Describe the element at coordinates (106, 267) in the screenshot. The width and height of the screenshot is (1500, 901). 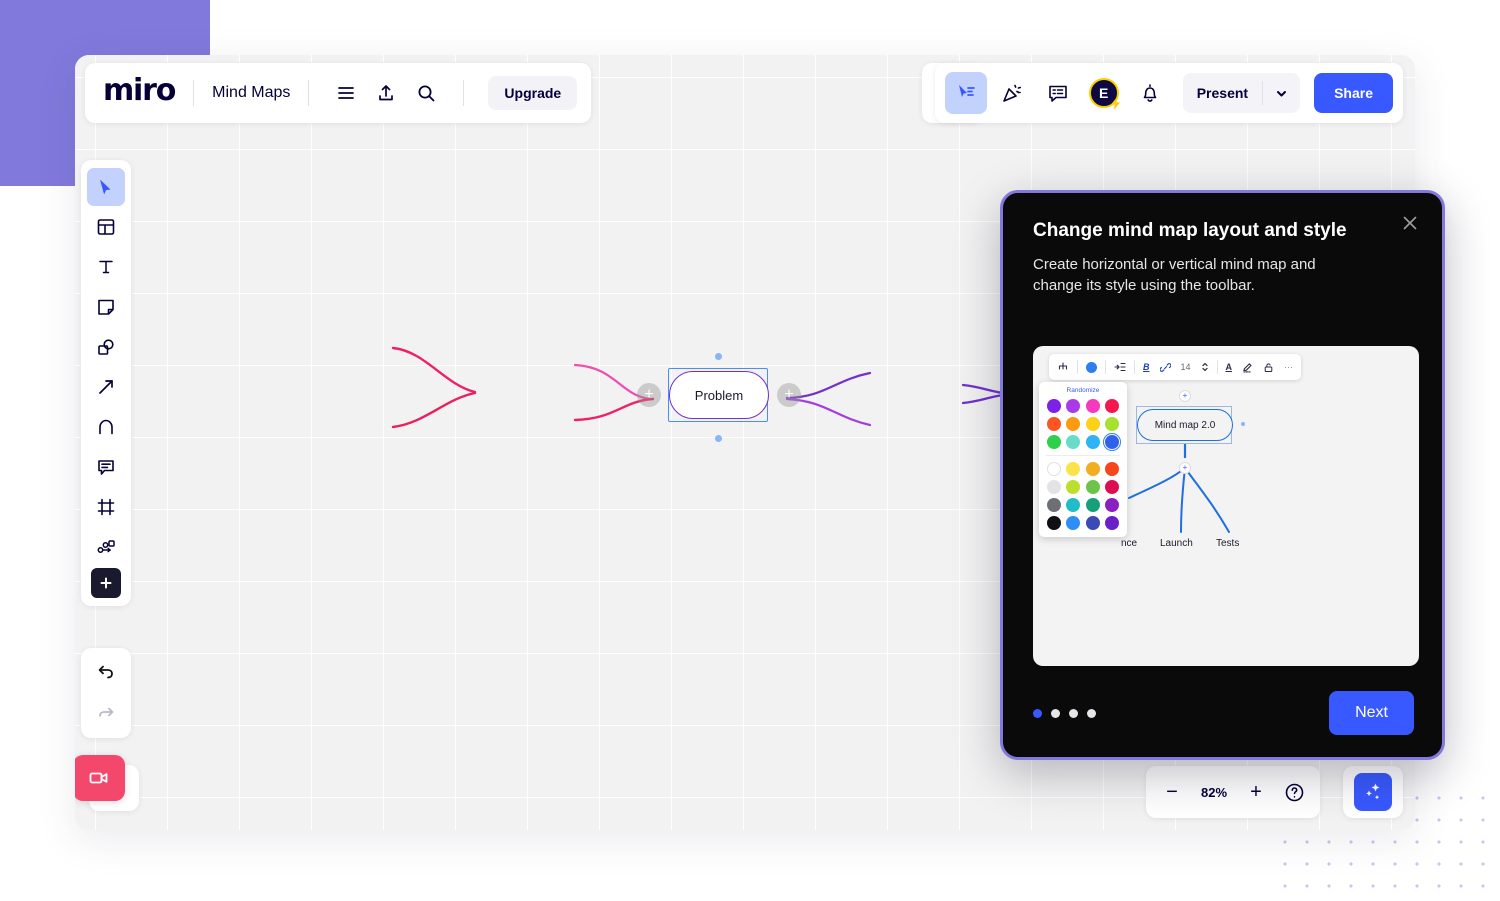
I see `text-tool` at that location.